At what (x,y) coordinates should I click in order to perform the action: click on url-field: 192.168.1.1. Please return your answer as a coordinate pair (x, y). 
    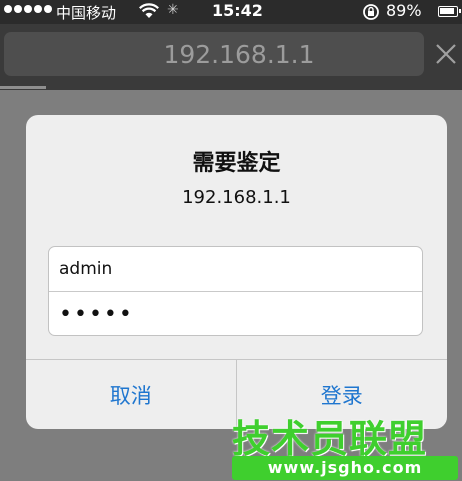
    Looking at the image, I should click on (214, 54).